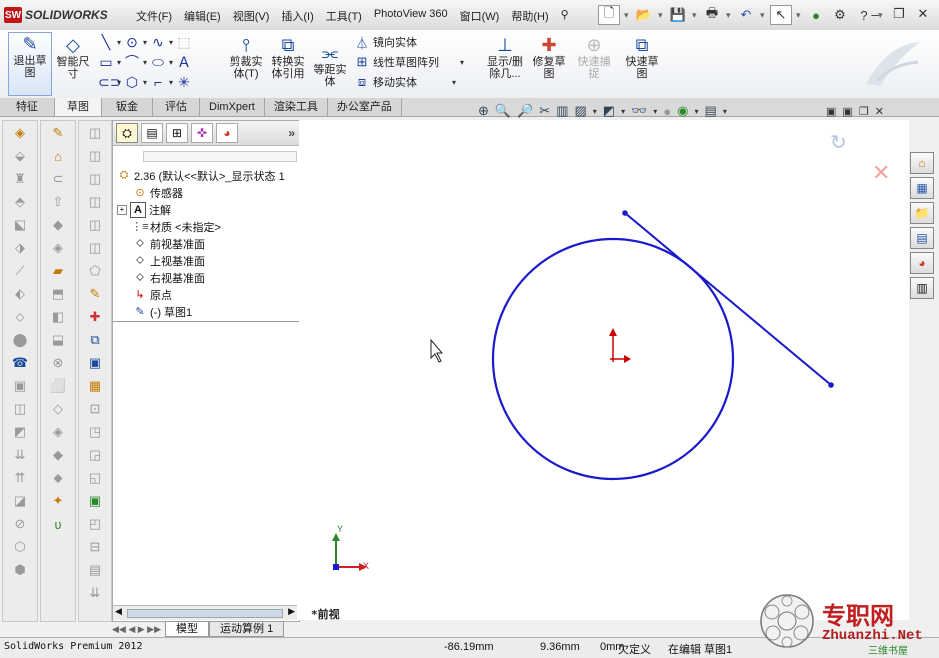  What do you see at coordinates (106, 62) in the screenshot?
I see `rectangle-icon: ▭` at bounding box center [106, 62].